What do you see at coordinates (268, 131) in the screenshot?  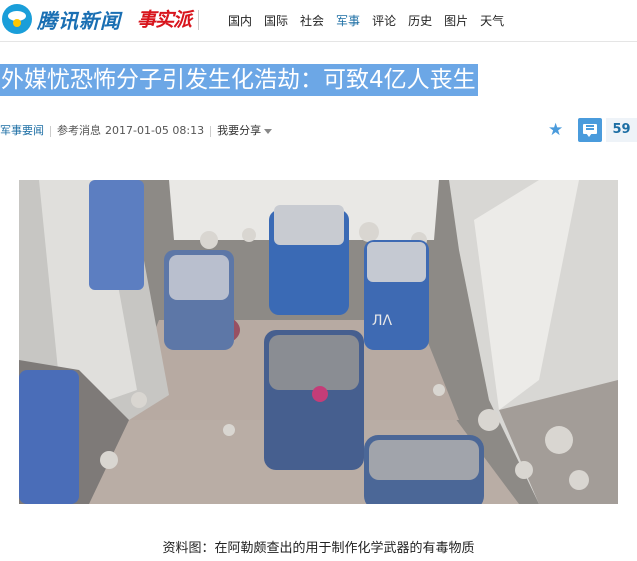 I see `chevron-down-icon` at bounding box center [268, 131].